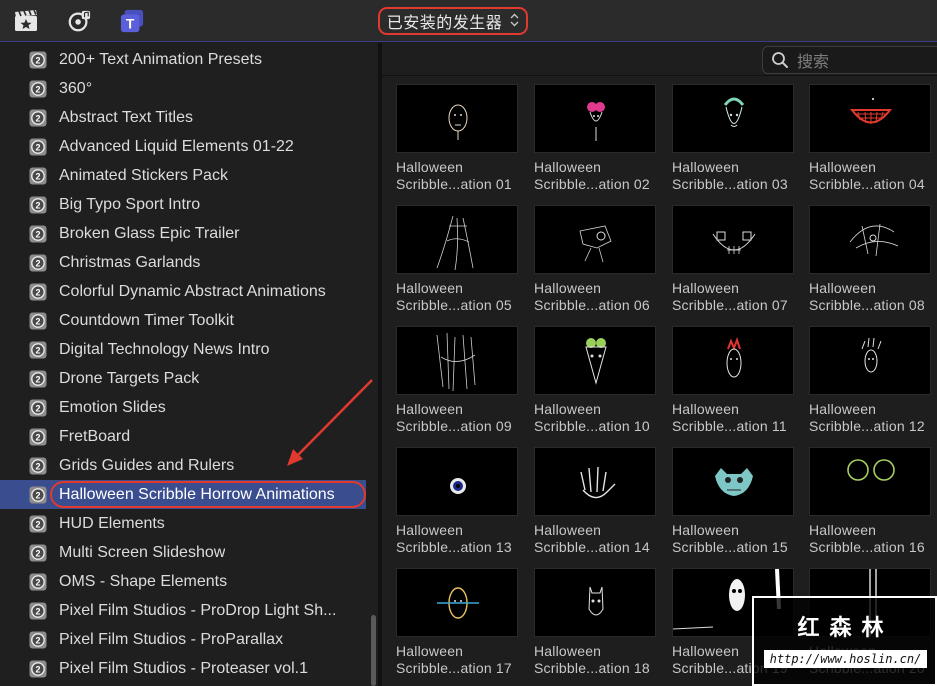 The width and height of the screenshot is (937, 686). I want to click on sidebar-item: 2 Pixel Film Studios - Proteaser vol.1, so click(183, 668).